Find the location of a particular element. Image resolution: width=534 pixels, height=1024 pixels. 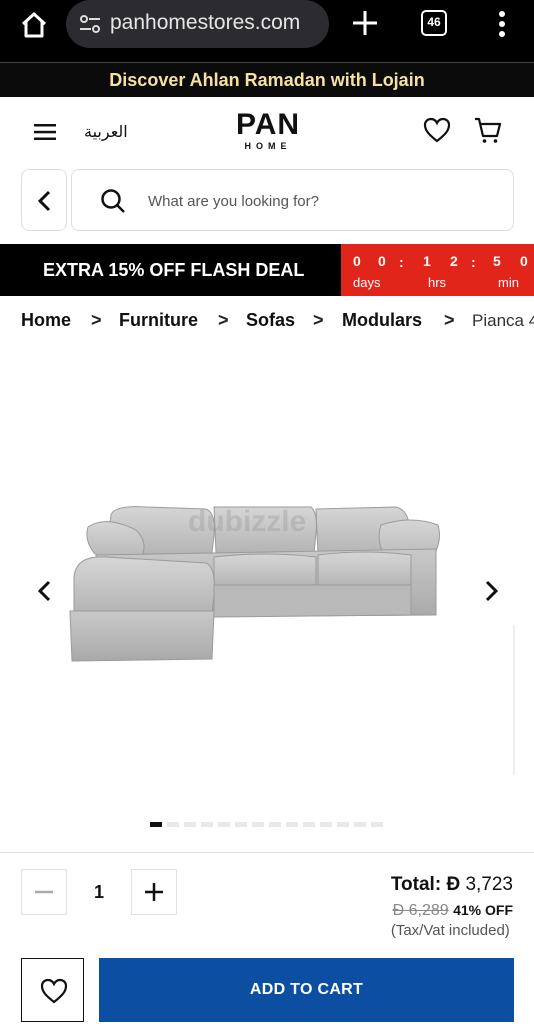

chevron-right-icon is located at coordinates (491, 591).